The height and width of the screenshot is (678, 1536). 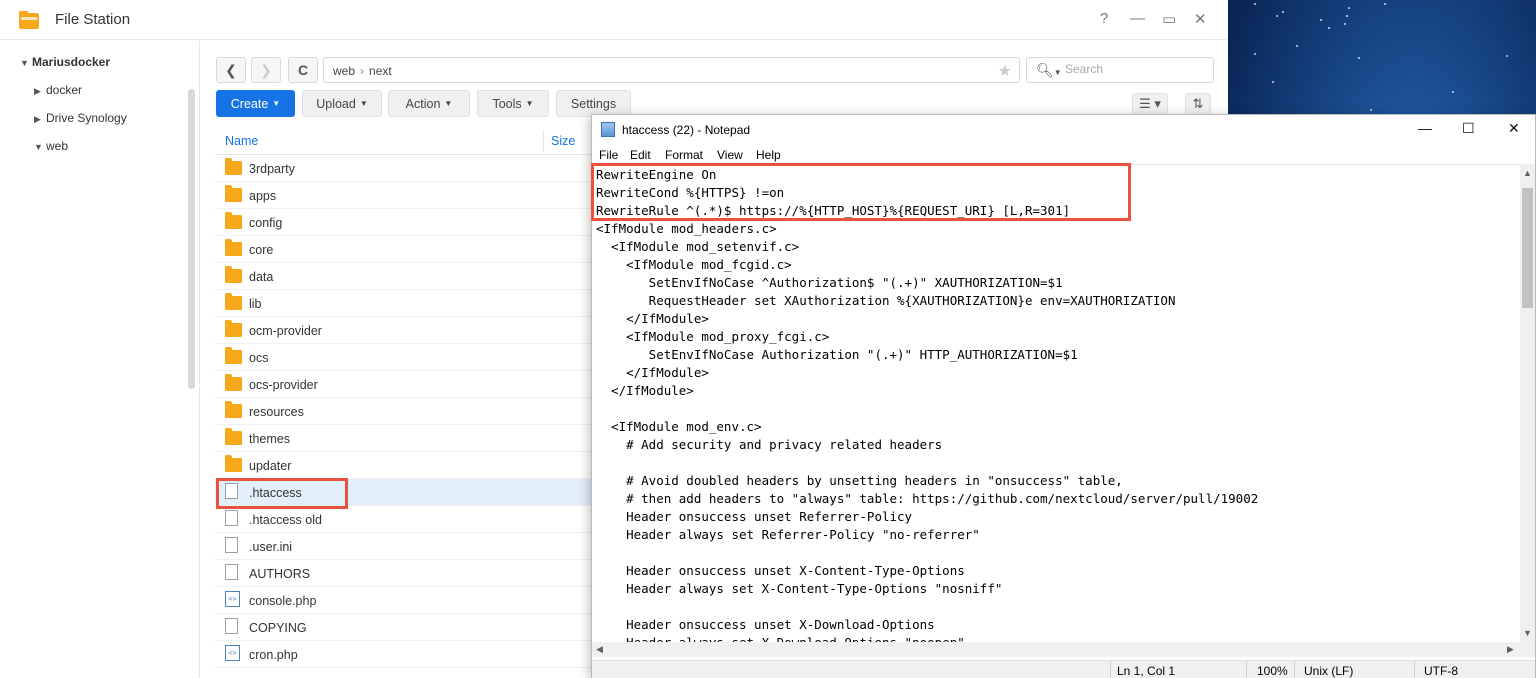 What do you see at coordinates (58, 90) in the screenshot?
I see `sidebar-item-docker: ▶ docker` at bounding box center [58, 90].